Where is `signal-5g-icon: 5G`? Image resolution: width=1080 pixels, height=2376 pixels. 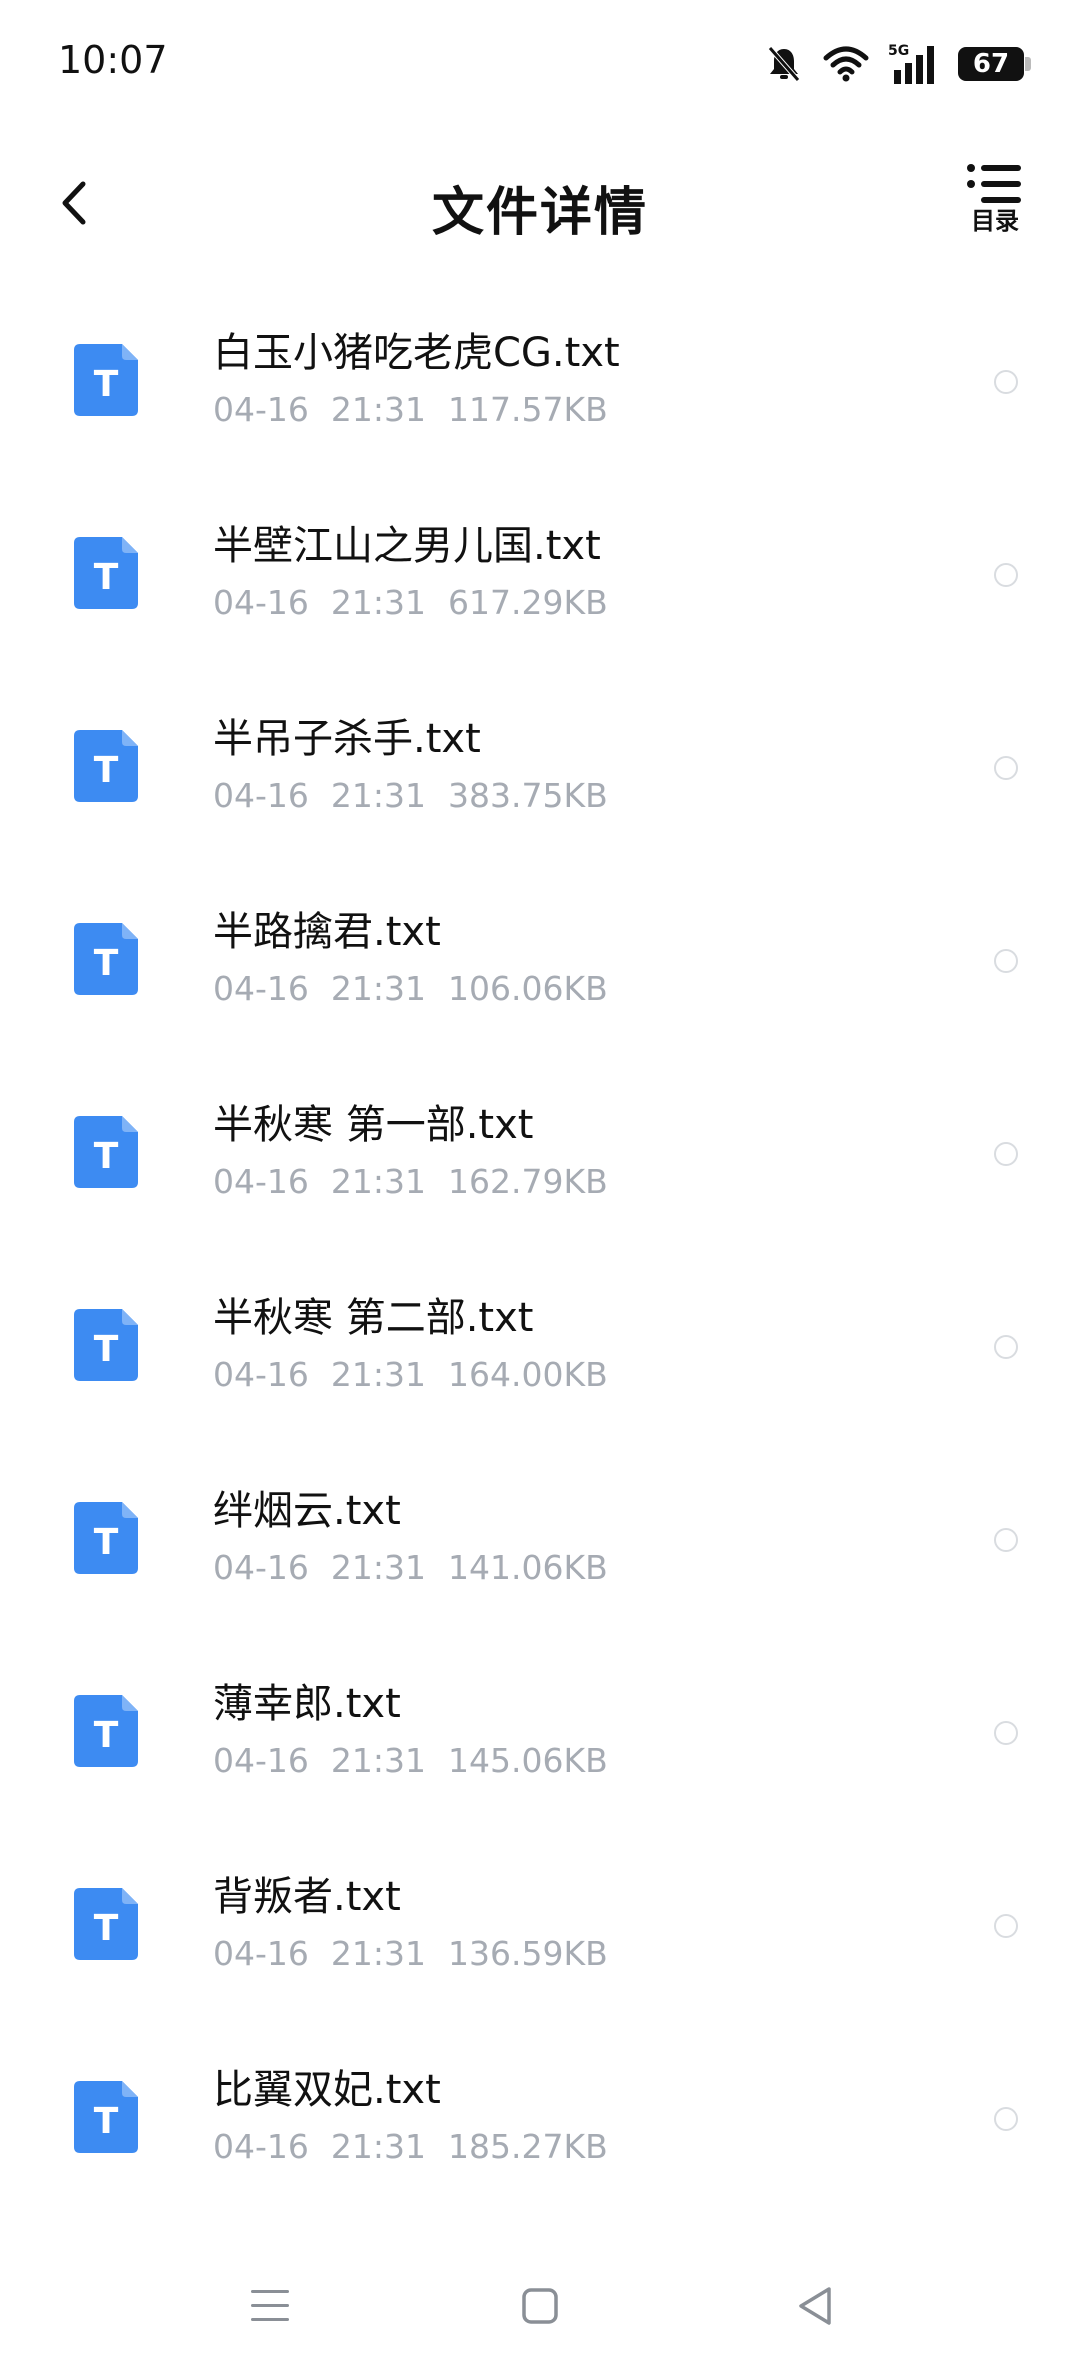 signal-5g-icon: 5G is located at coordinates (914, 64).